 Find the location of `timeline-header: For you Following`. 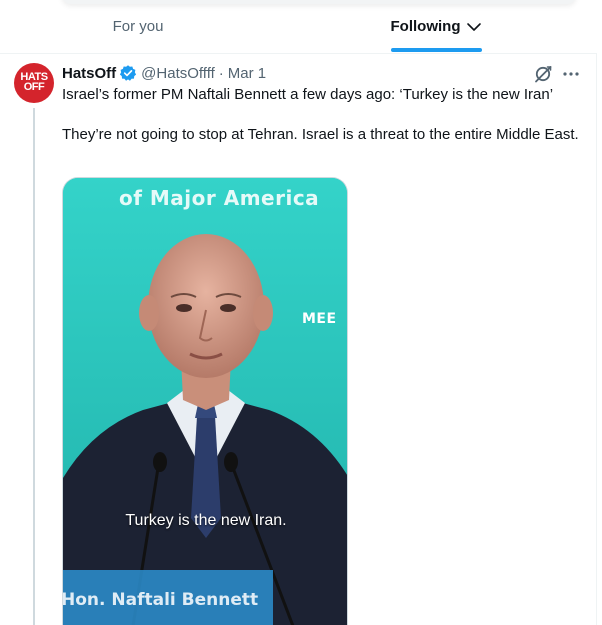

timeline-header: For you Following is located at coordinates (298, 27).